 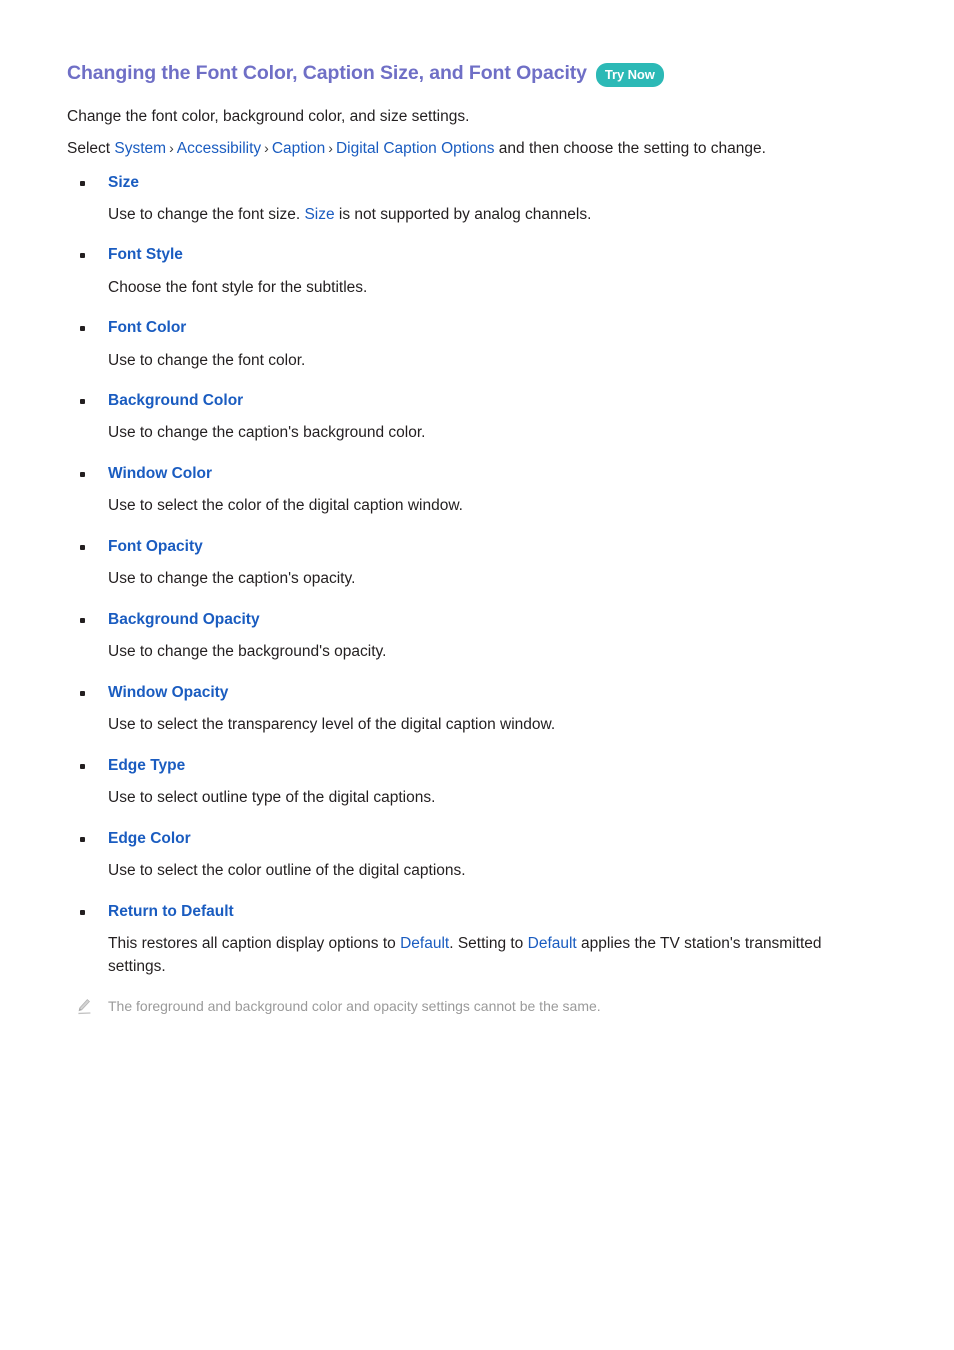 I want to click on option-term-label: Background Color, so click(x=176, y=401).